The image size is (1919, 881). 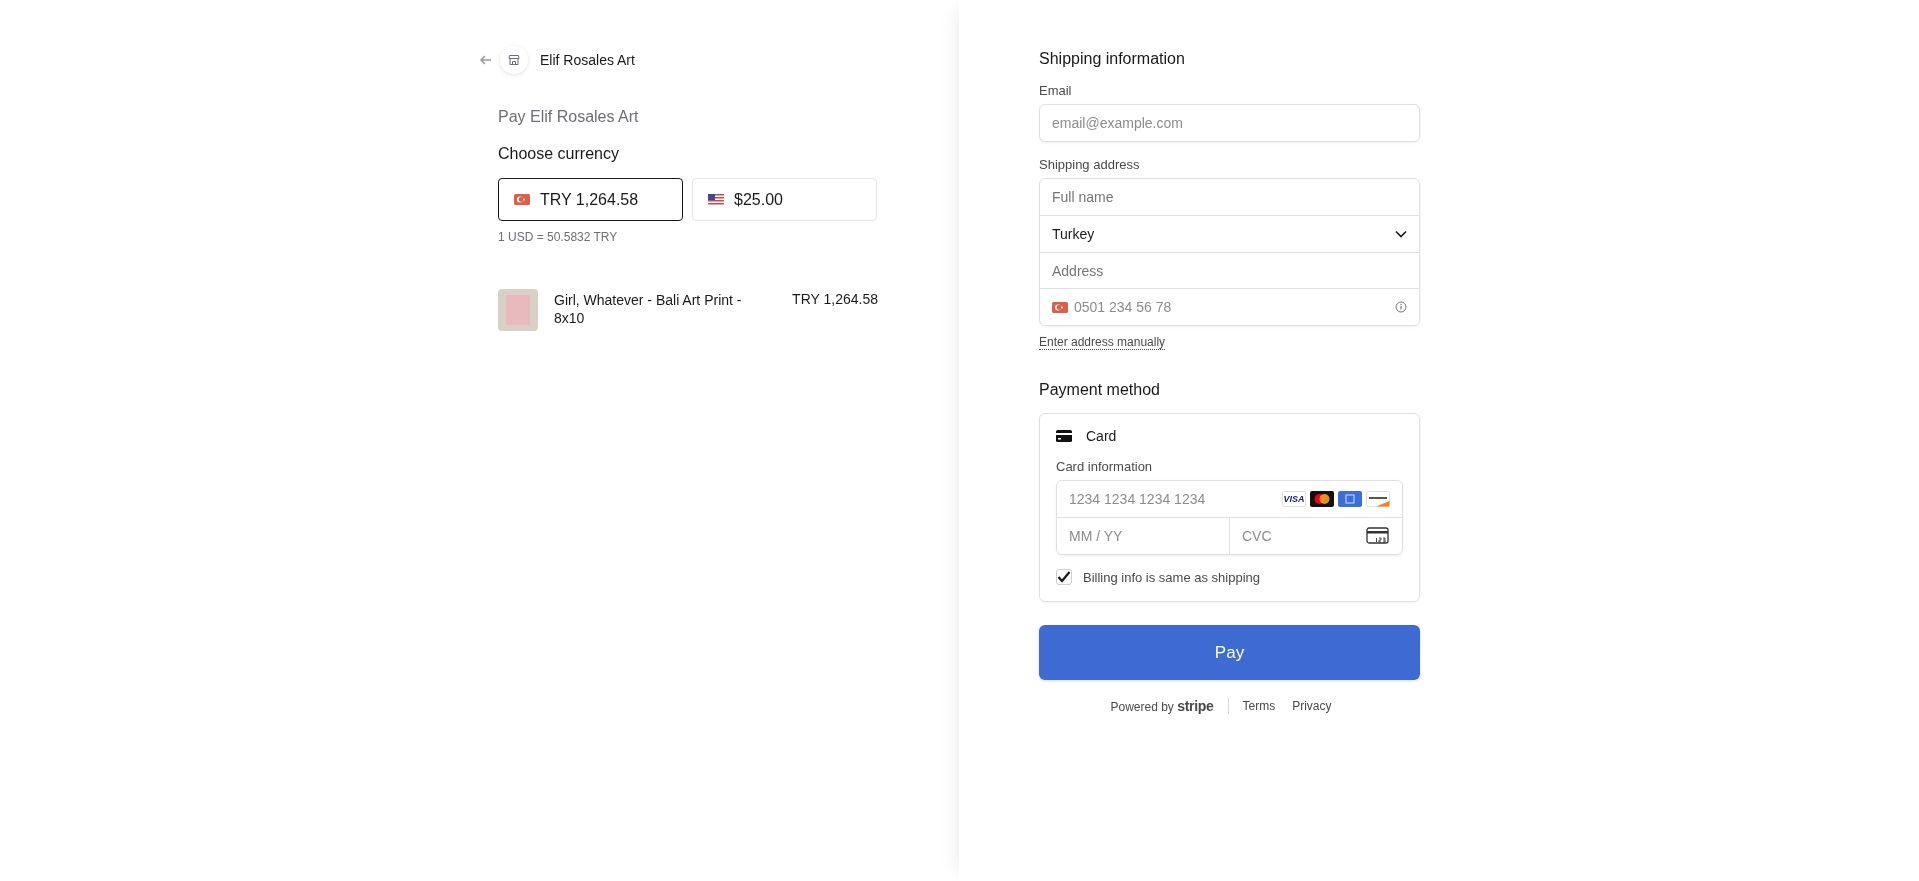 What do you see at coordinates (1162, 706) in the screenshot?
I see `powered-by-text: Powered by stripe` at bounding box center [1162, 706].